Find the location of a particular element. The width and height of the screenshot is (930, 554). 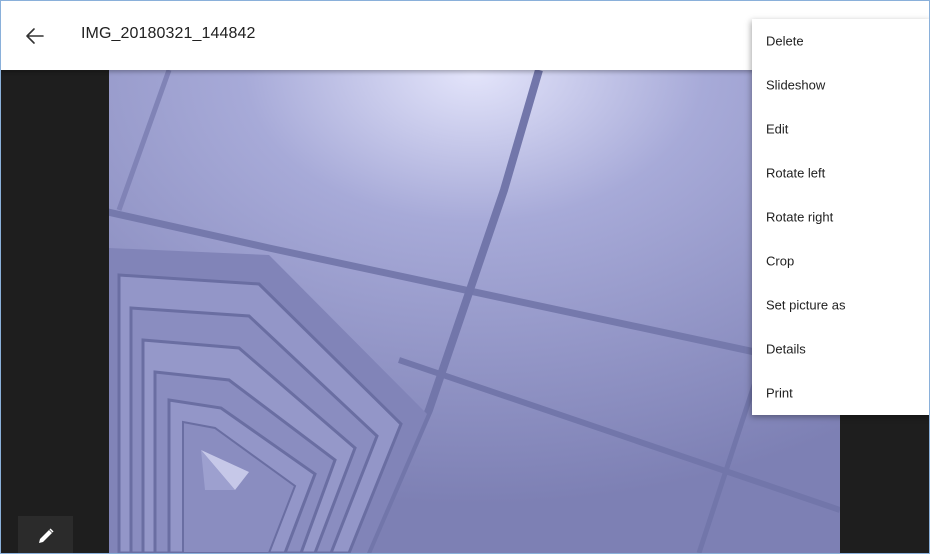

menu-item-delete: Delete is located at coordinates (840, 41).